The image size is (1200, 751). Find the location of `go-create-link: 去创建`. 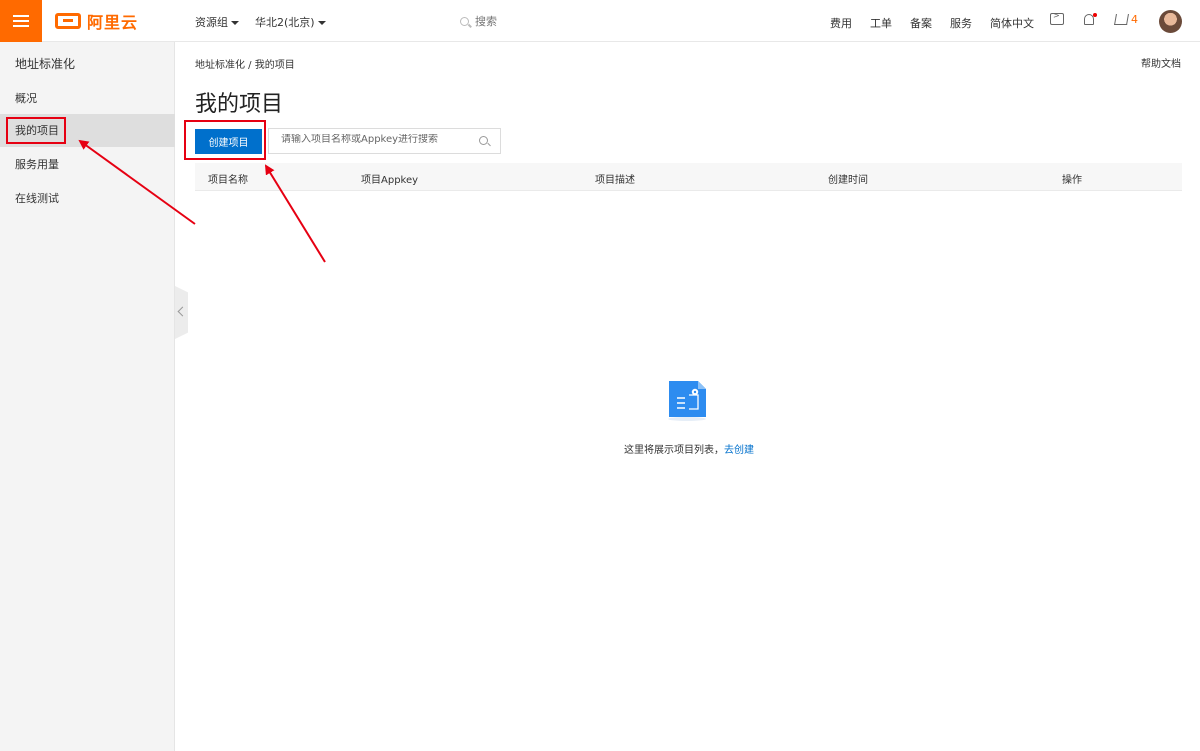

go-create-link: 去创建 is located at coordinates (739, 450).